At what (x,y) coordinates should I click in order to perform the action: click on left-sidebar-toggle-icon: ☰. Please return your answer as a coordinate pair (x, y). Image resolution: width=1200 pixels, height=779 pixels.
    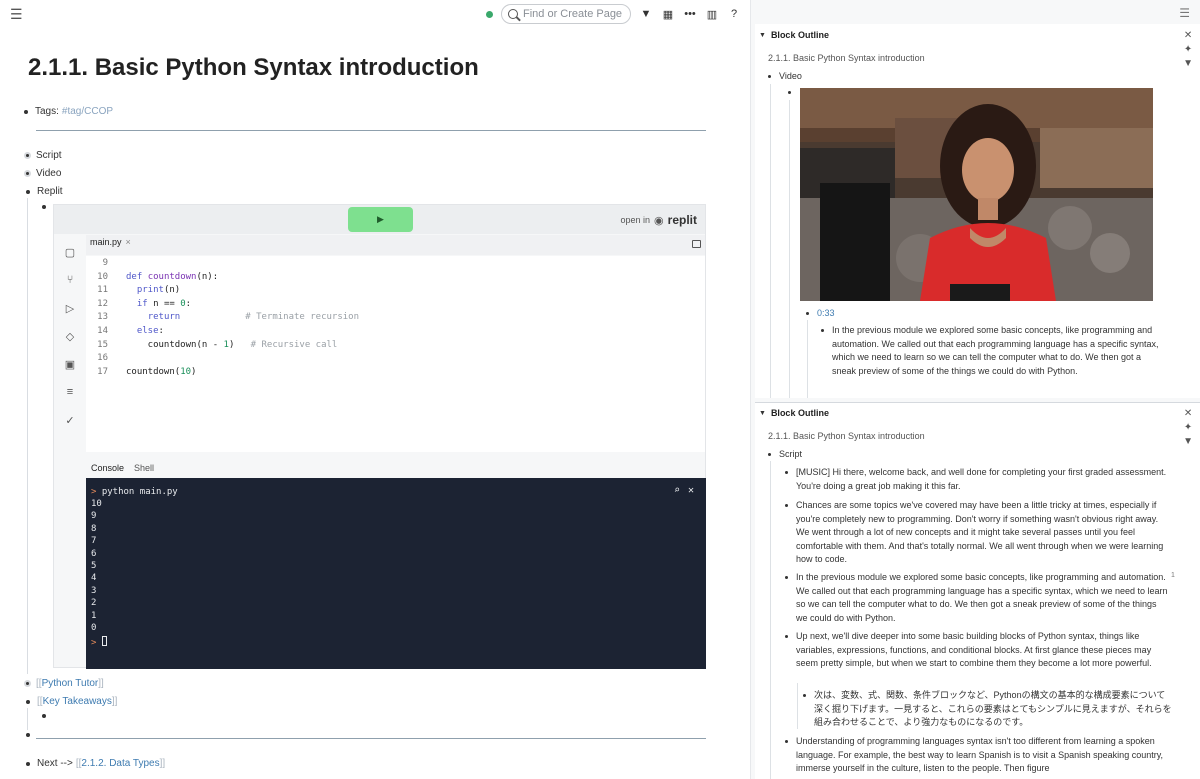
    Looking at the image, I should click on (16, 14).